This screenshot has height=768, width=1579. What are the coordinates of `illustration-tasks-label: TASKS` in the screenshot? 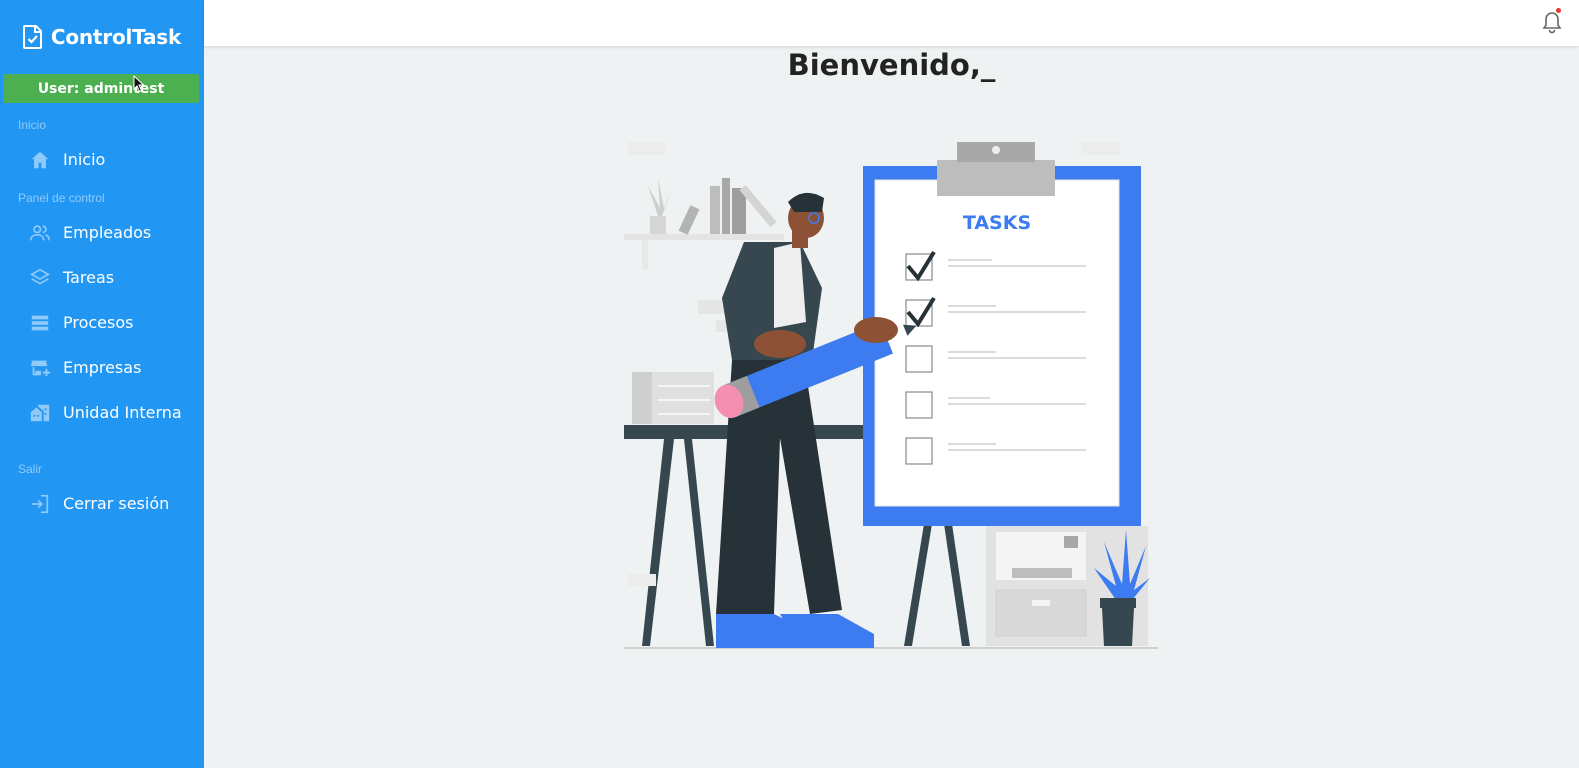 It's located at (997, 223).